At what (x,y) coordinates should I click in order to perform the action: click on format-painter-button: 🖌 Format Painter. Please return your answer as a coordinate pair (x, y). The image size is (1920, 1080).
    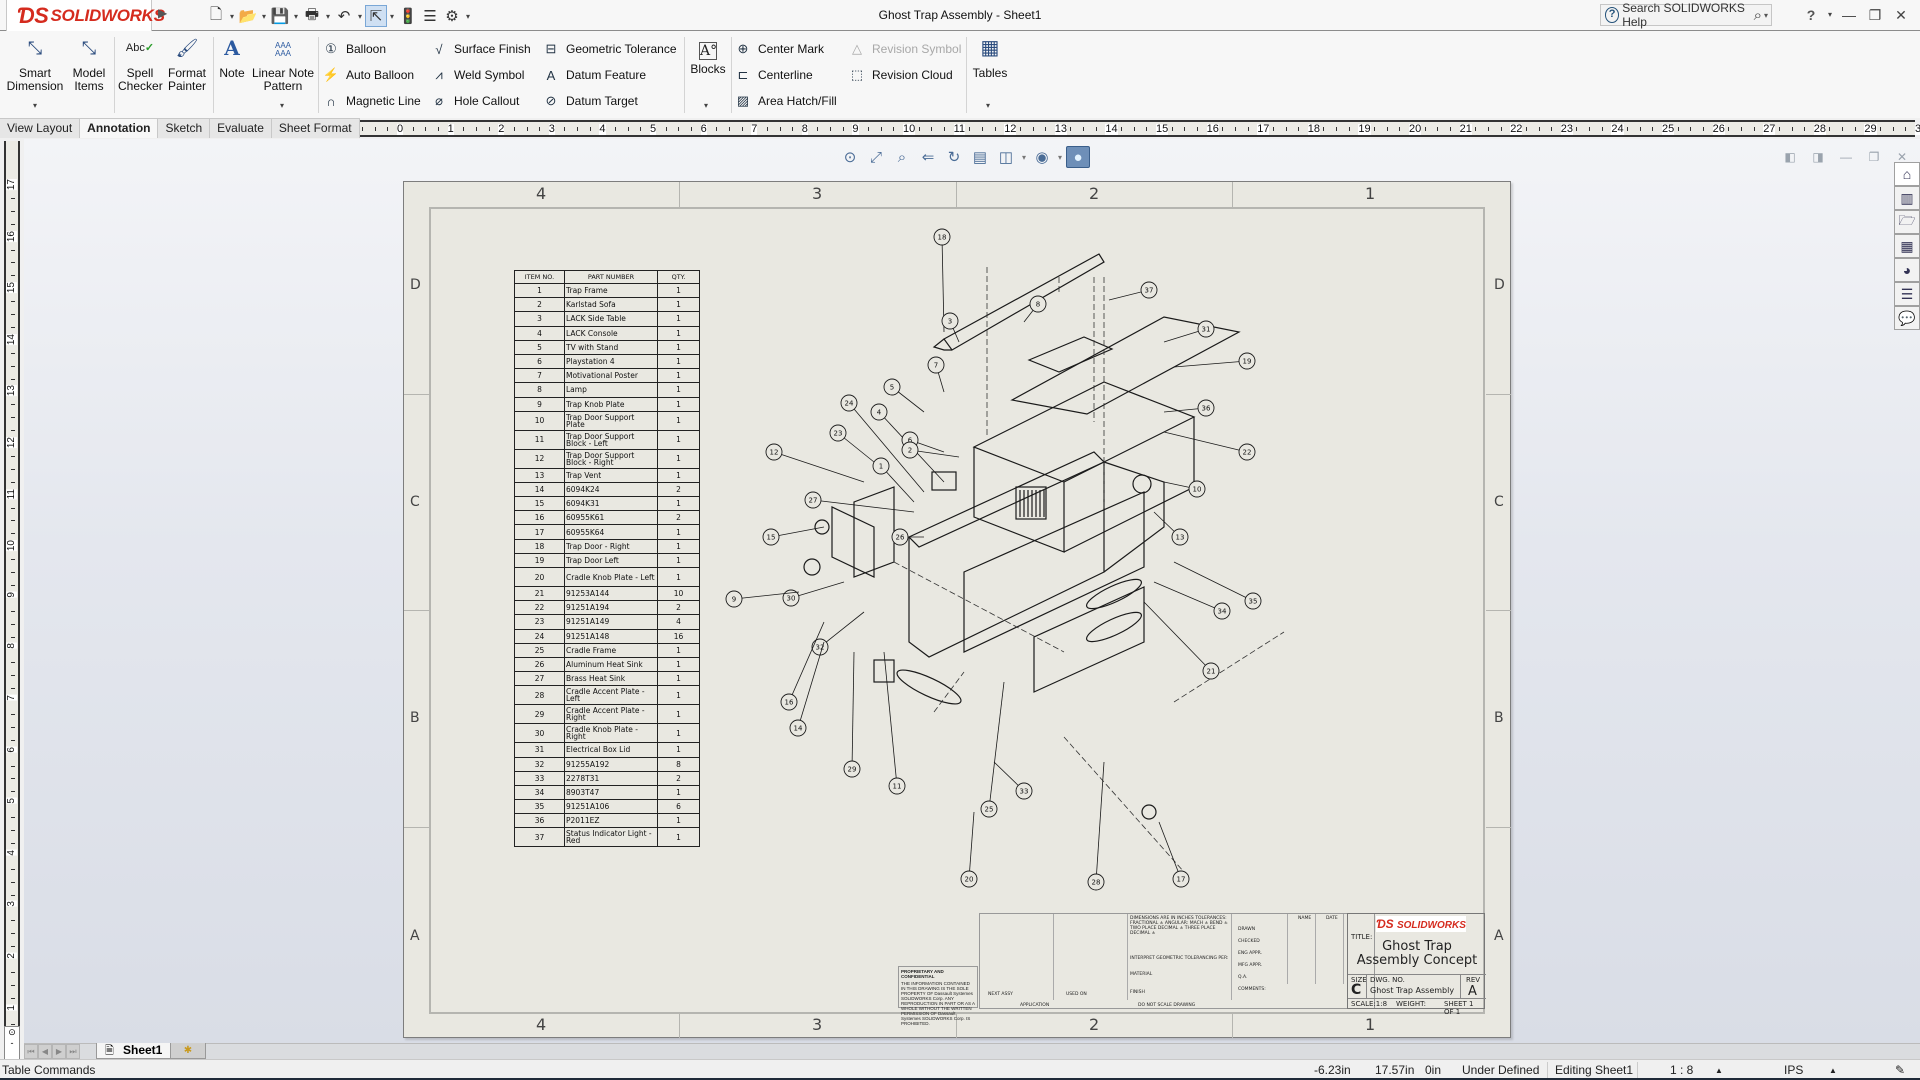
    Looking at the image, I should click on (187, 66).